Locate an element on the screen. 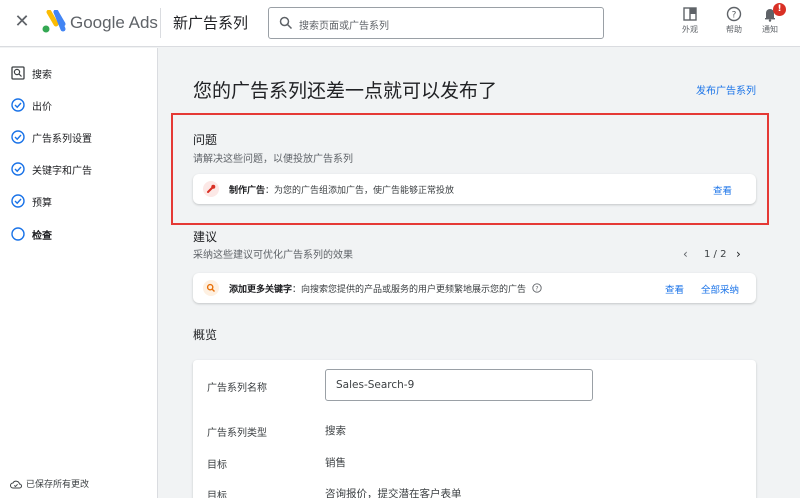 The image size is (800, 498). campaign-name-value: Sales-Search-9 is located at coordinates (375, 385).